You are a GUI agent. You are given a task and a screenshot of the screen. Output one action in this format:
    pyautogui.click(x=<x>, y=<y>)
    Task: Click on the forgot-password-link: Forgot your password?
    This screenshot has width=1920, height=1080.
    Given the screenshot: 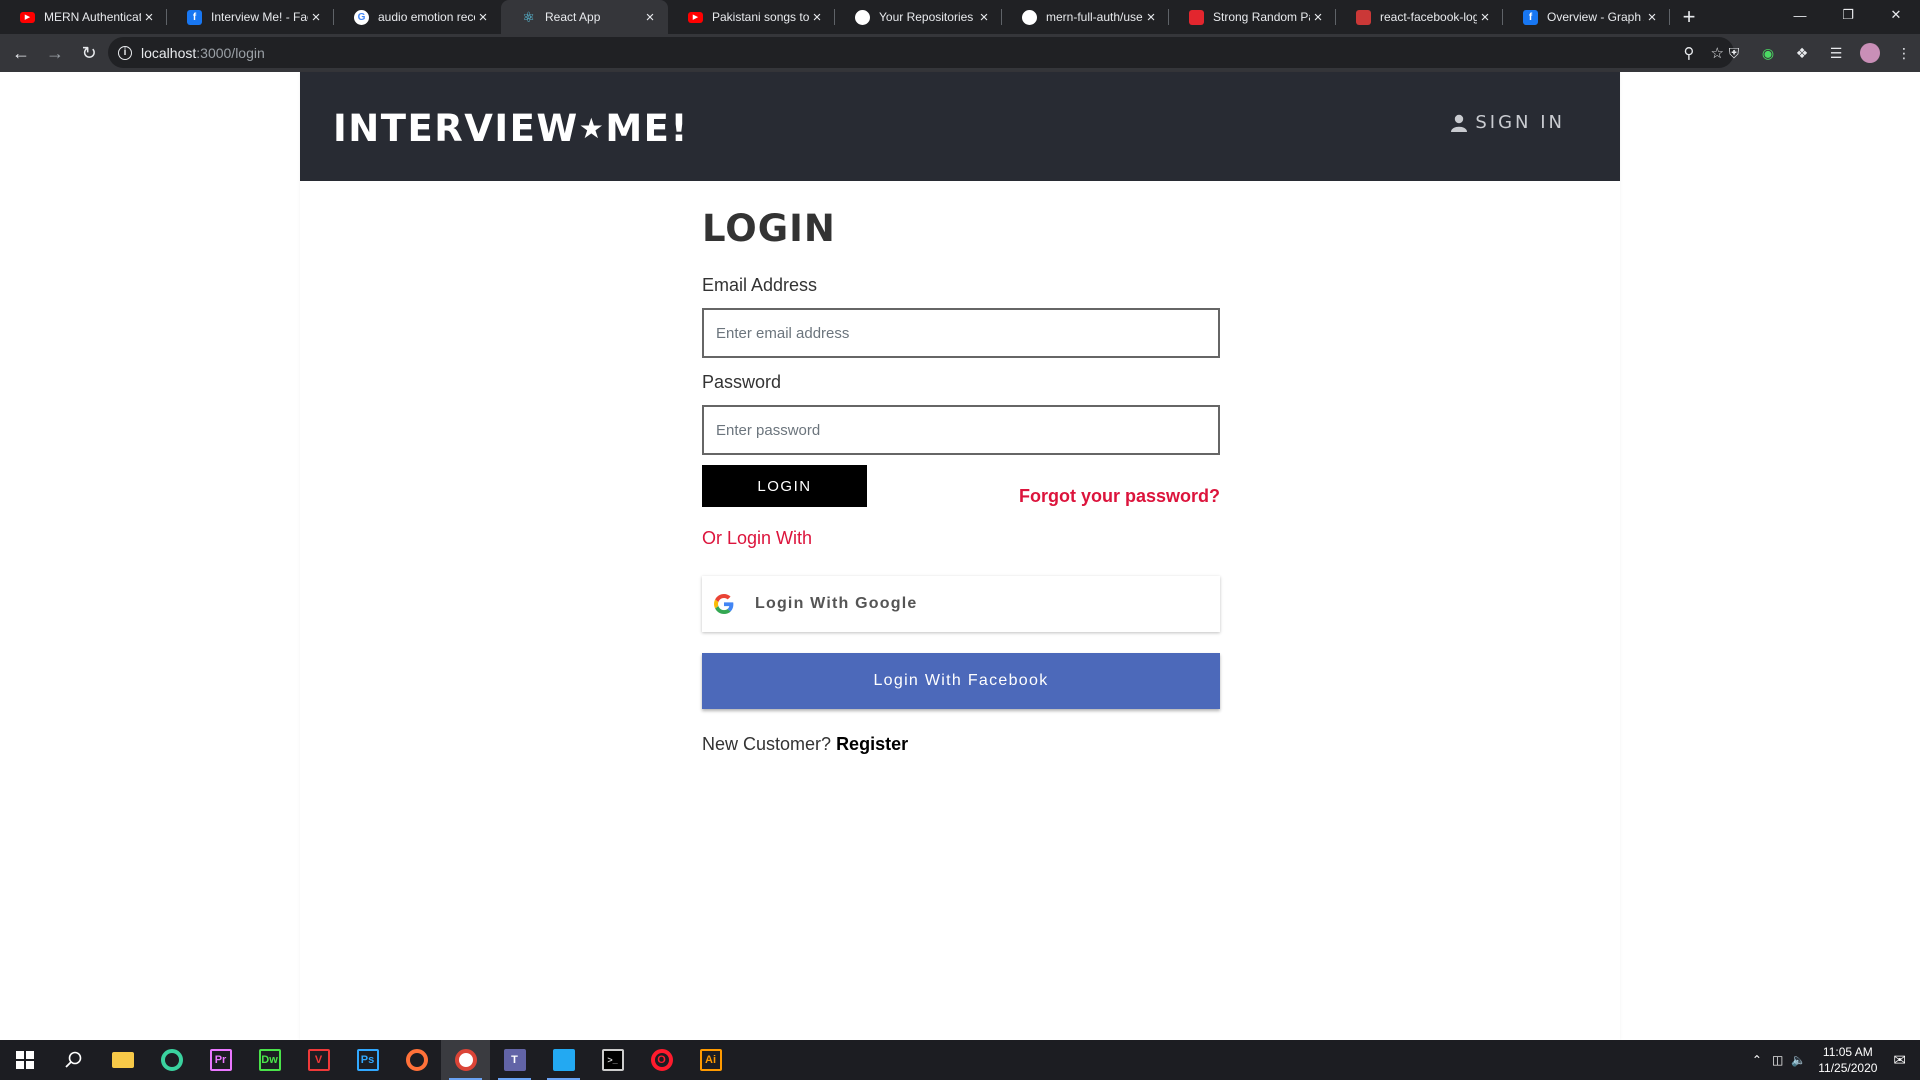 What is the action you would take?
    pyautogui.click(x=1119, y=496)
    